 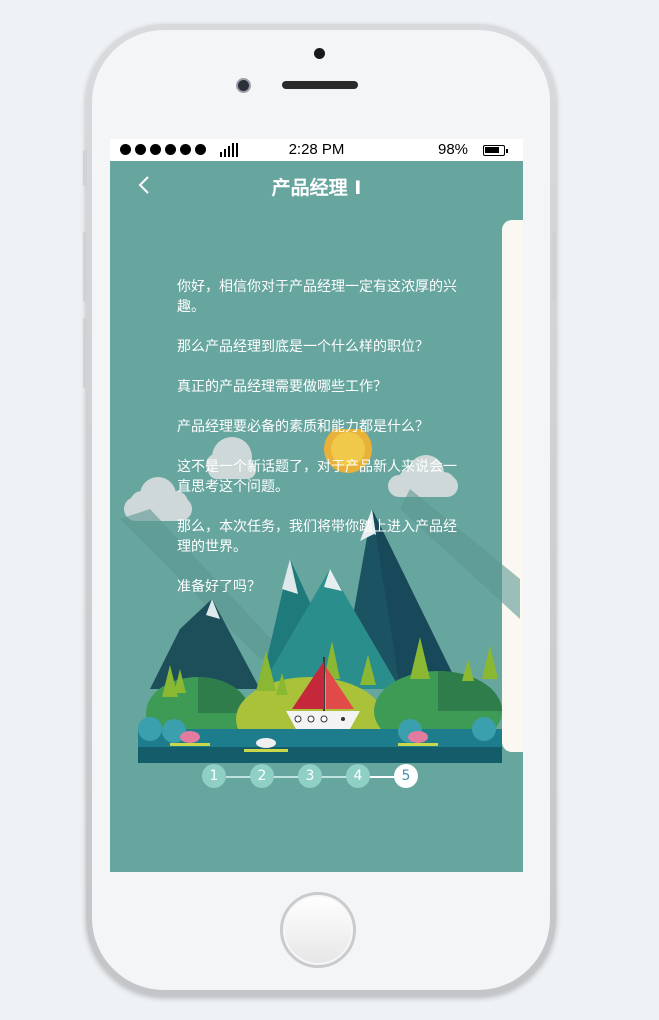 What do you see at coordinates (262, 776) in the screenshot?
I see `step-2: 2` at bounding box center [262, 776].